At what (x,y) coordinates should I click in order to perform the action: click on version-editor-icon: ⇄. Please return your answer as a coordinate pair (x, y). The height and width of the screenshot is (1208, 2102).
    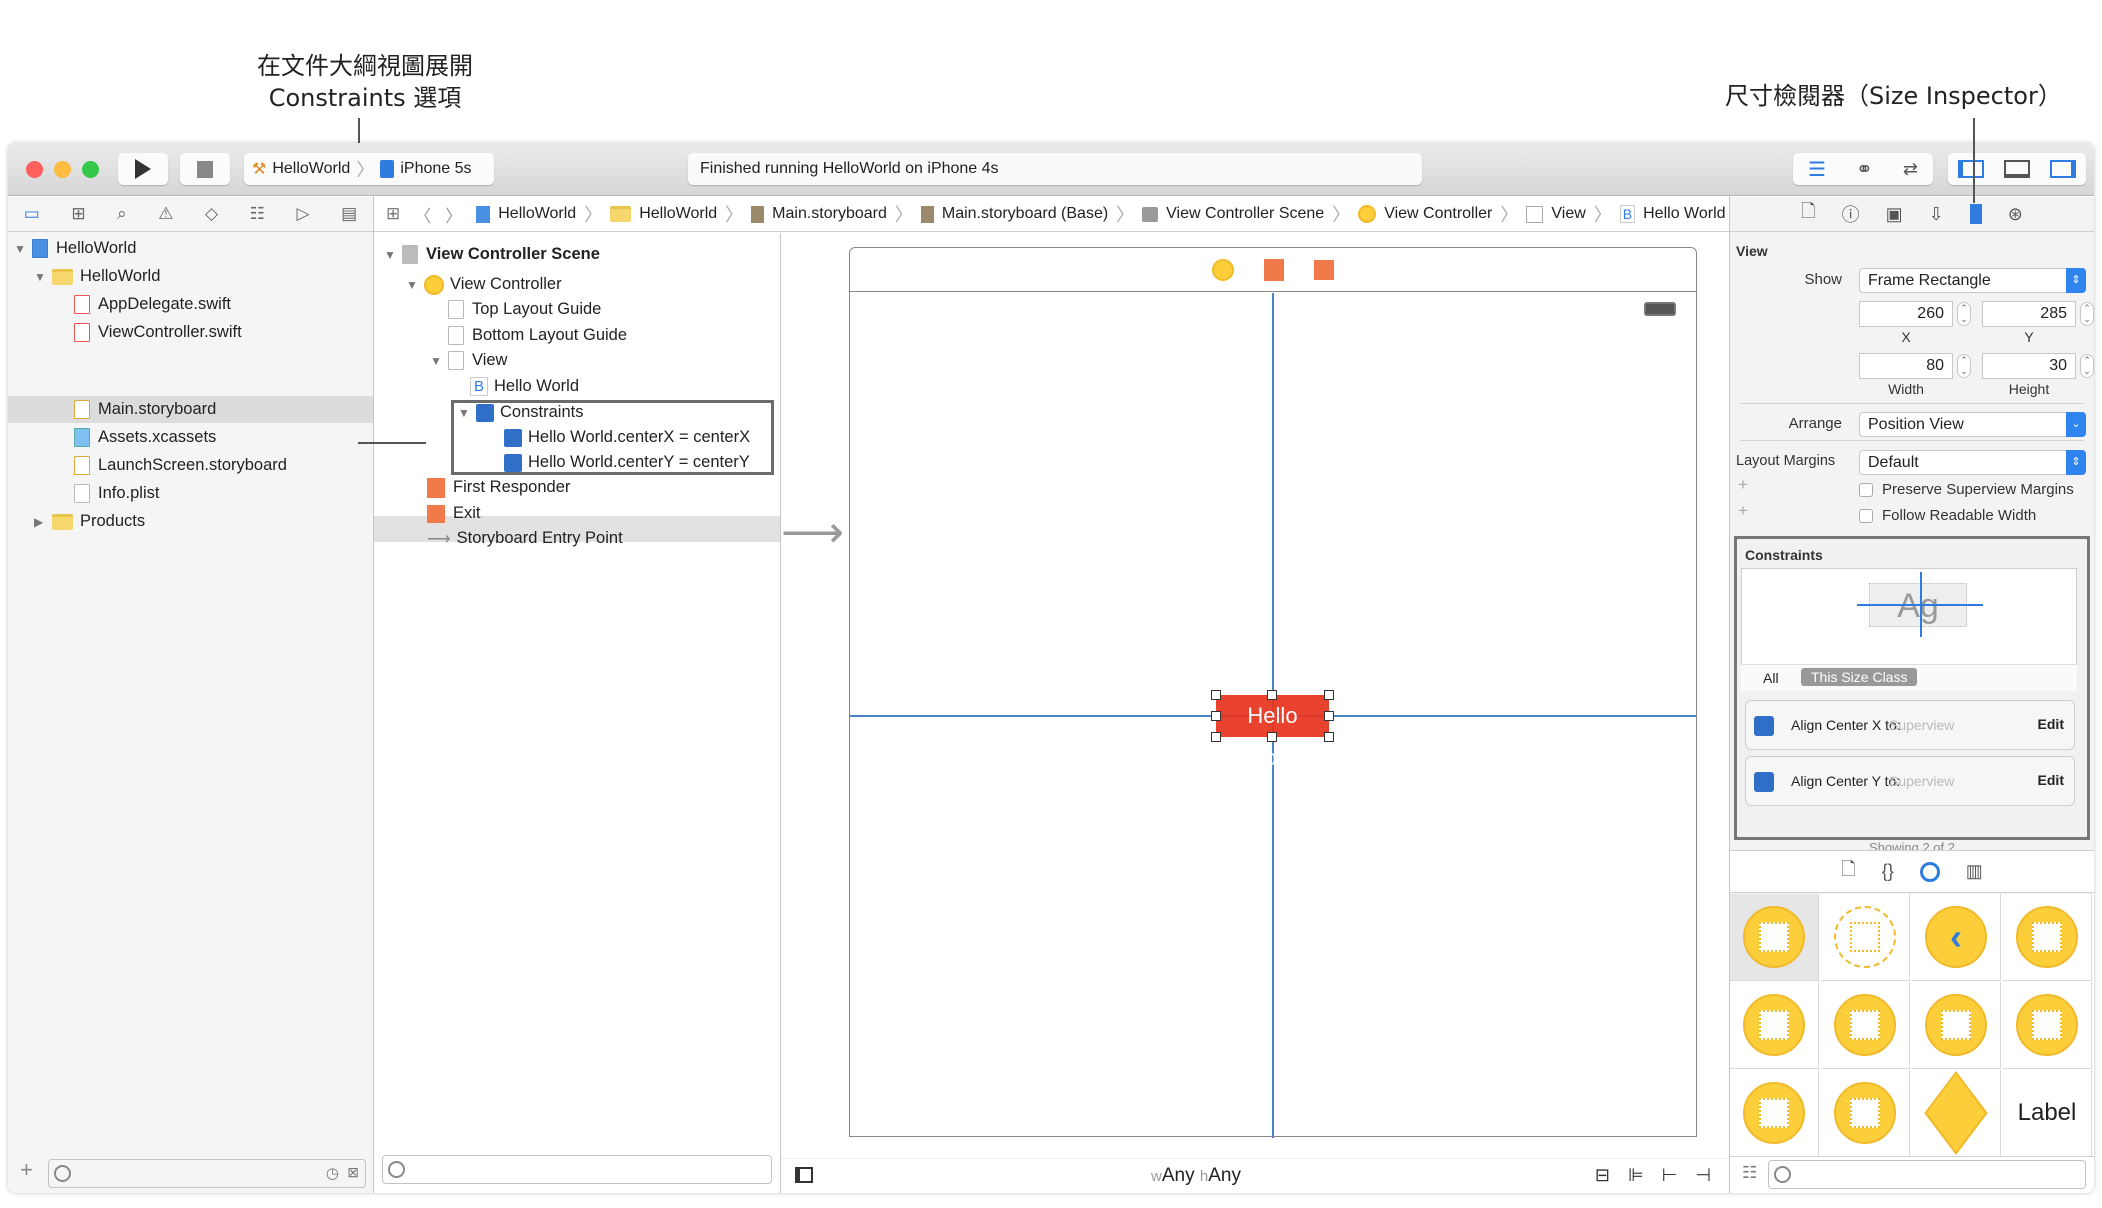
    Looking at the image, I should click on (1910, 169).